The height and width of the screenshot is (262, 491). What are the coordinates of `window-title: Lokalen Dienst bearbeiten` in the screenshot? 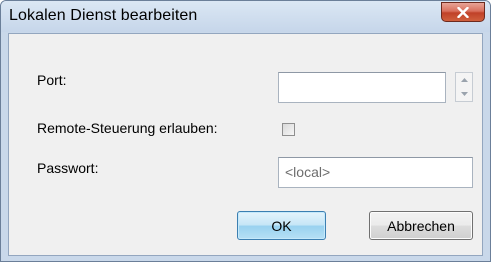 It's located at (103, 15).